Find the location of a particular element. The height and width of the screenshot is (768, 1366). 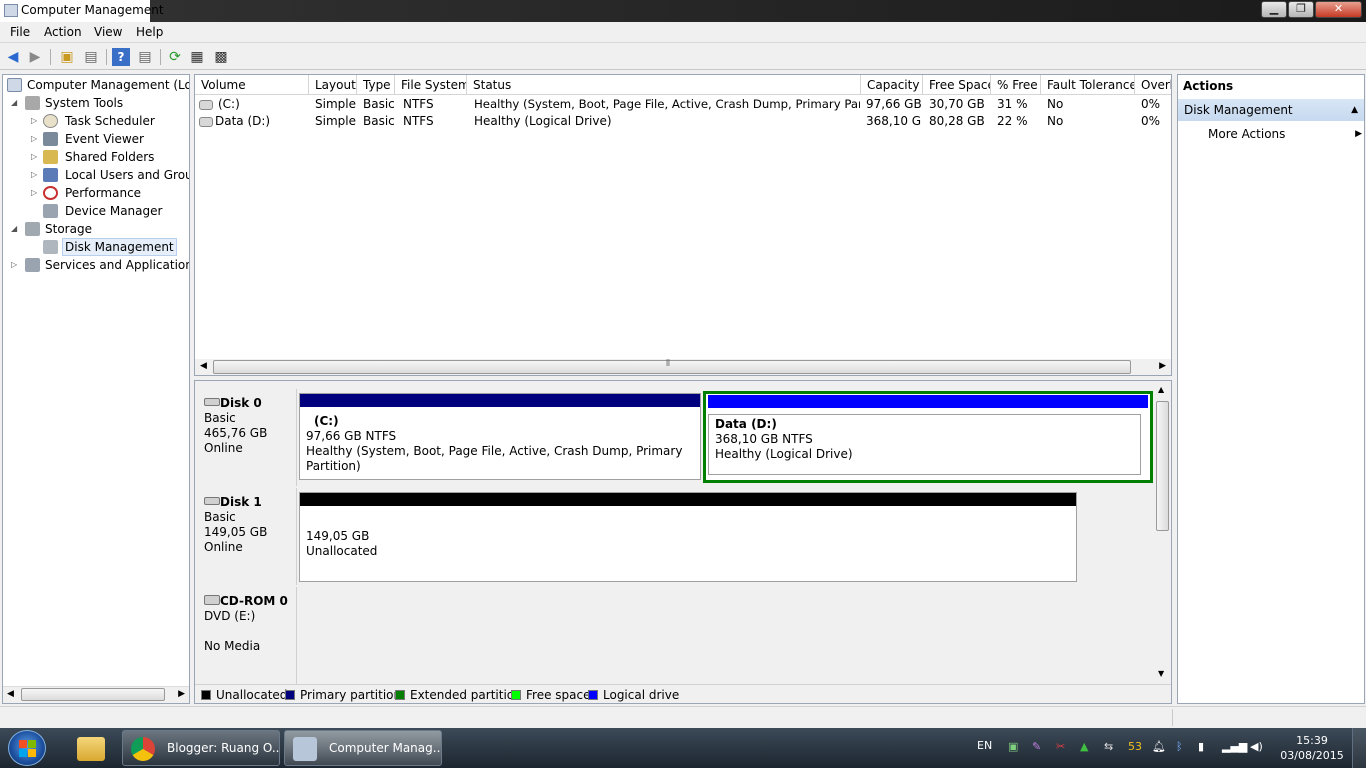

signal-icon: ▂▄▆ is located at coordinates (1234, 746).